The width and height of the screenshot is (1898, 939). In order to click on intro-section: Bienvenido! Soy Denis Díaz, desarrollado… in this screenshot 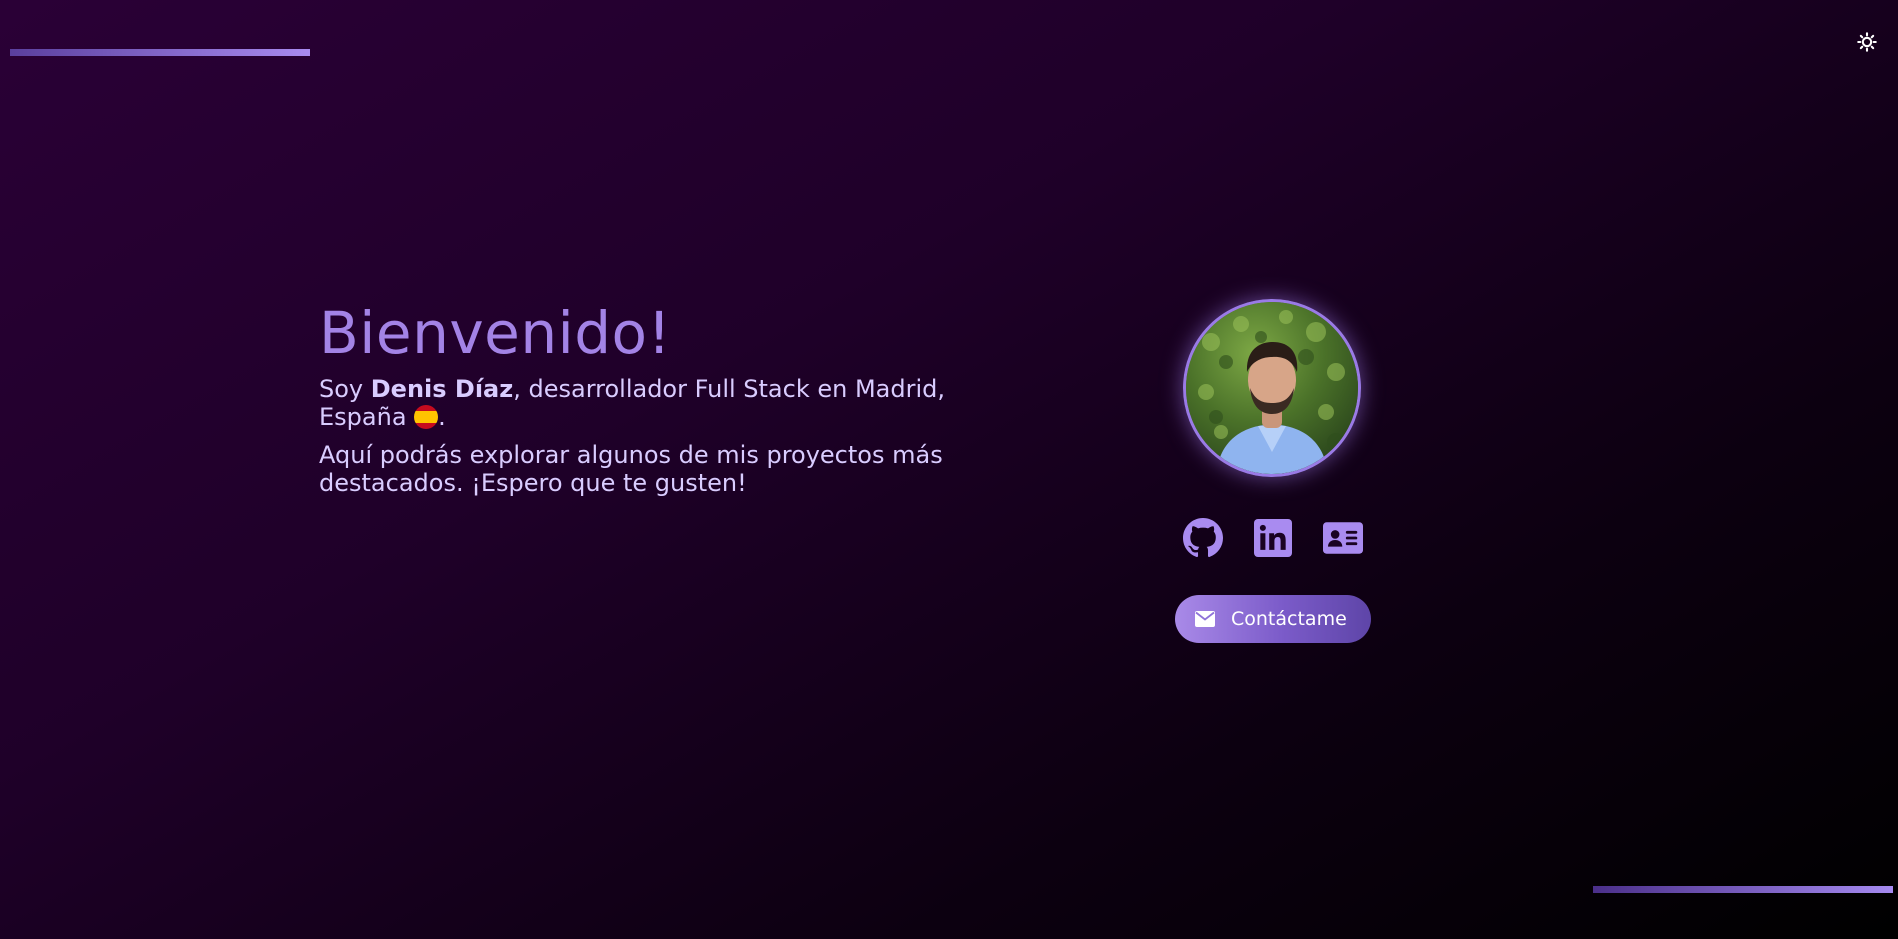, I will do `click(639, 396)`.